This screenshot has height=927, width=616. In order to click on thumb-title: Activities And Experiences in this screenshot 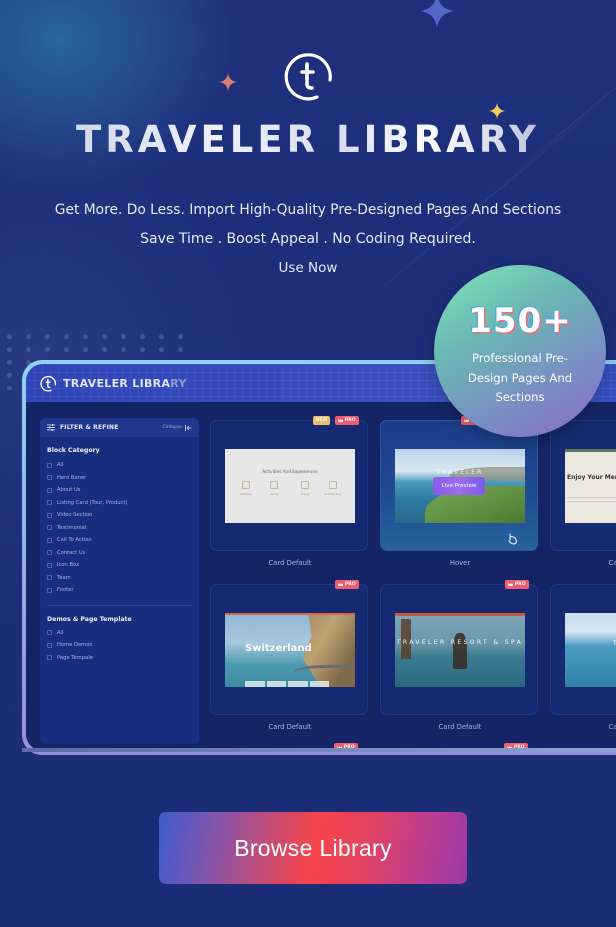, I will do `click(290, 471)`.